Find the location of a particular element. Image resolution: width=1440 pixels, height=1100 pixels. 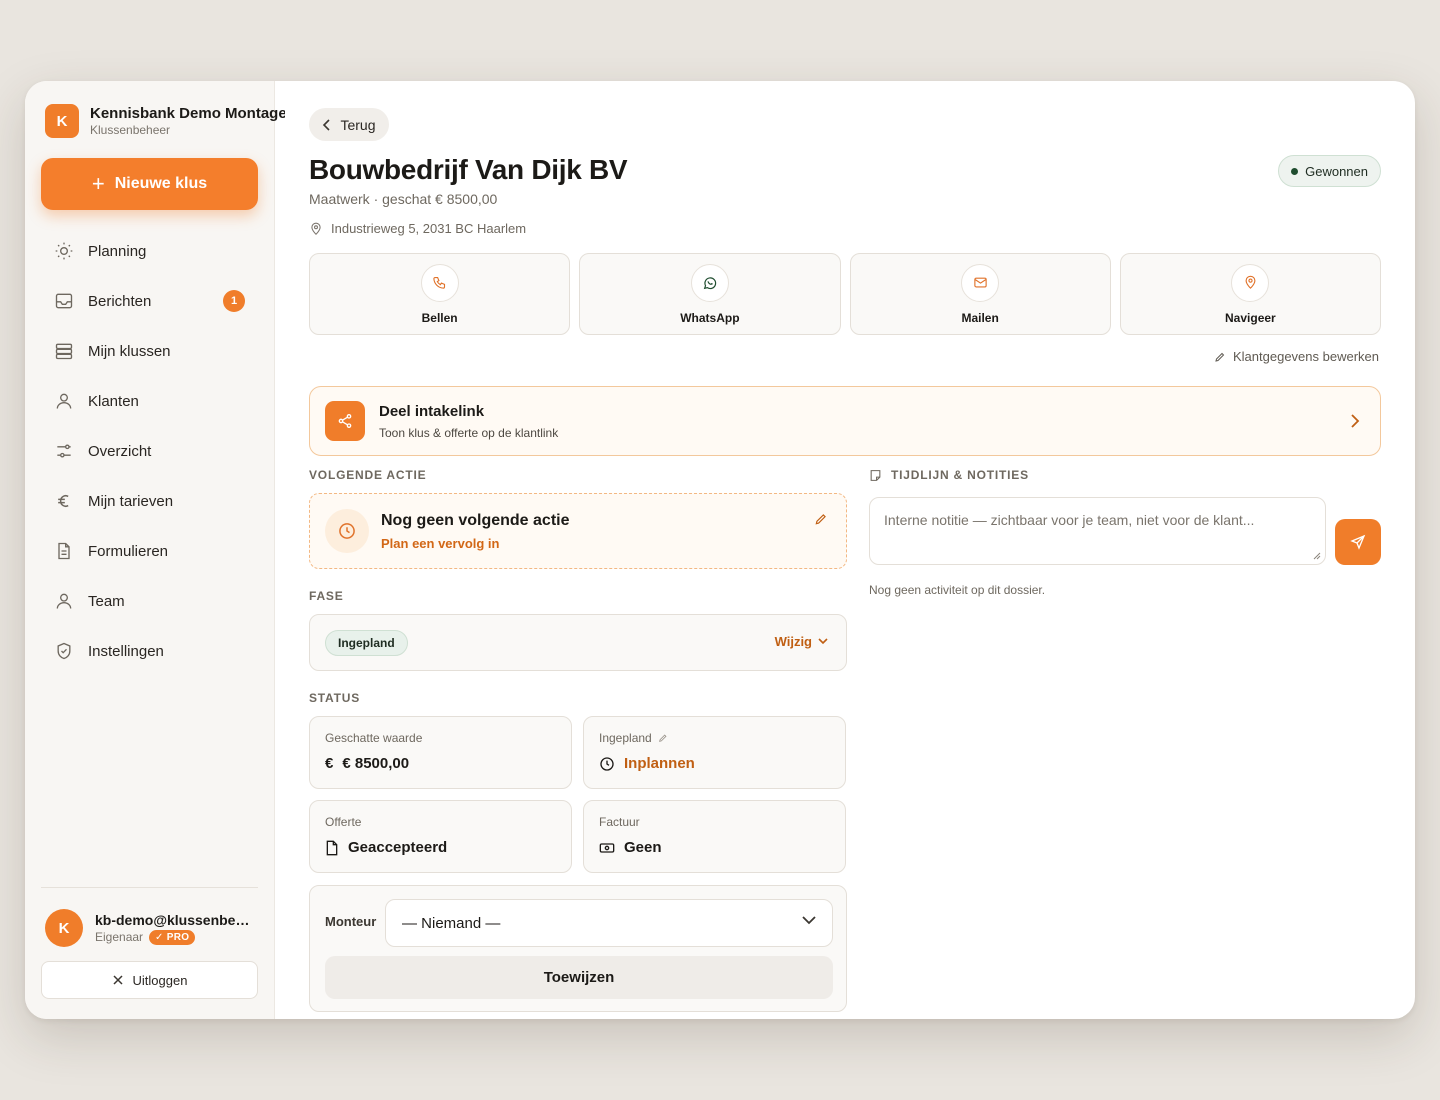

estimated-value-card: Geschatte waarde € € 8500,00 is located at coordinates (440, 752).